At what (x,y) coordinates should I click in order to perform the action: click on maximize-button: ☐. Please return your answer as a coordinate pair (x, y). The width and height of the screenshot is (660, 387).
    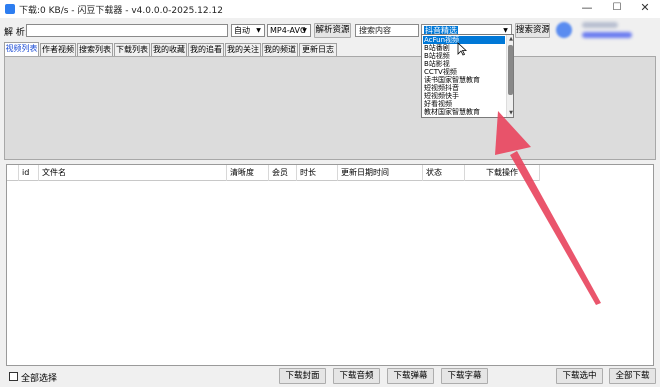
    Looking at the image, I should click on (617, 9).